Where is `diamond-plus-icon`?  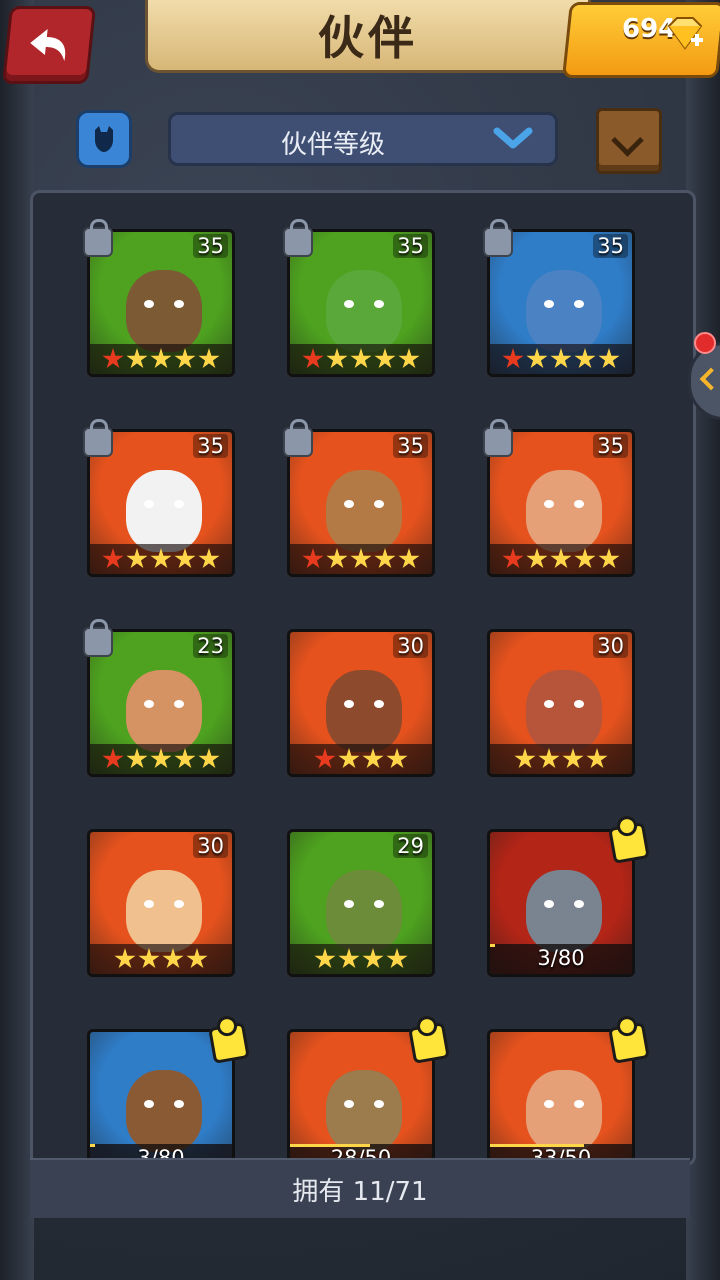 diamond-plus-icon is located at coordinates (685, 33).